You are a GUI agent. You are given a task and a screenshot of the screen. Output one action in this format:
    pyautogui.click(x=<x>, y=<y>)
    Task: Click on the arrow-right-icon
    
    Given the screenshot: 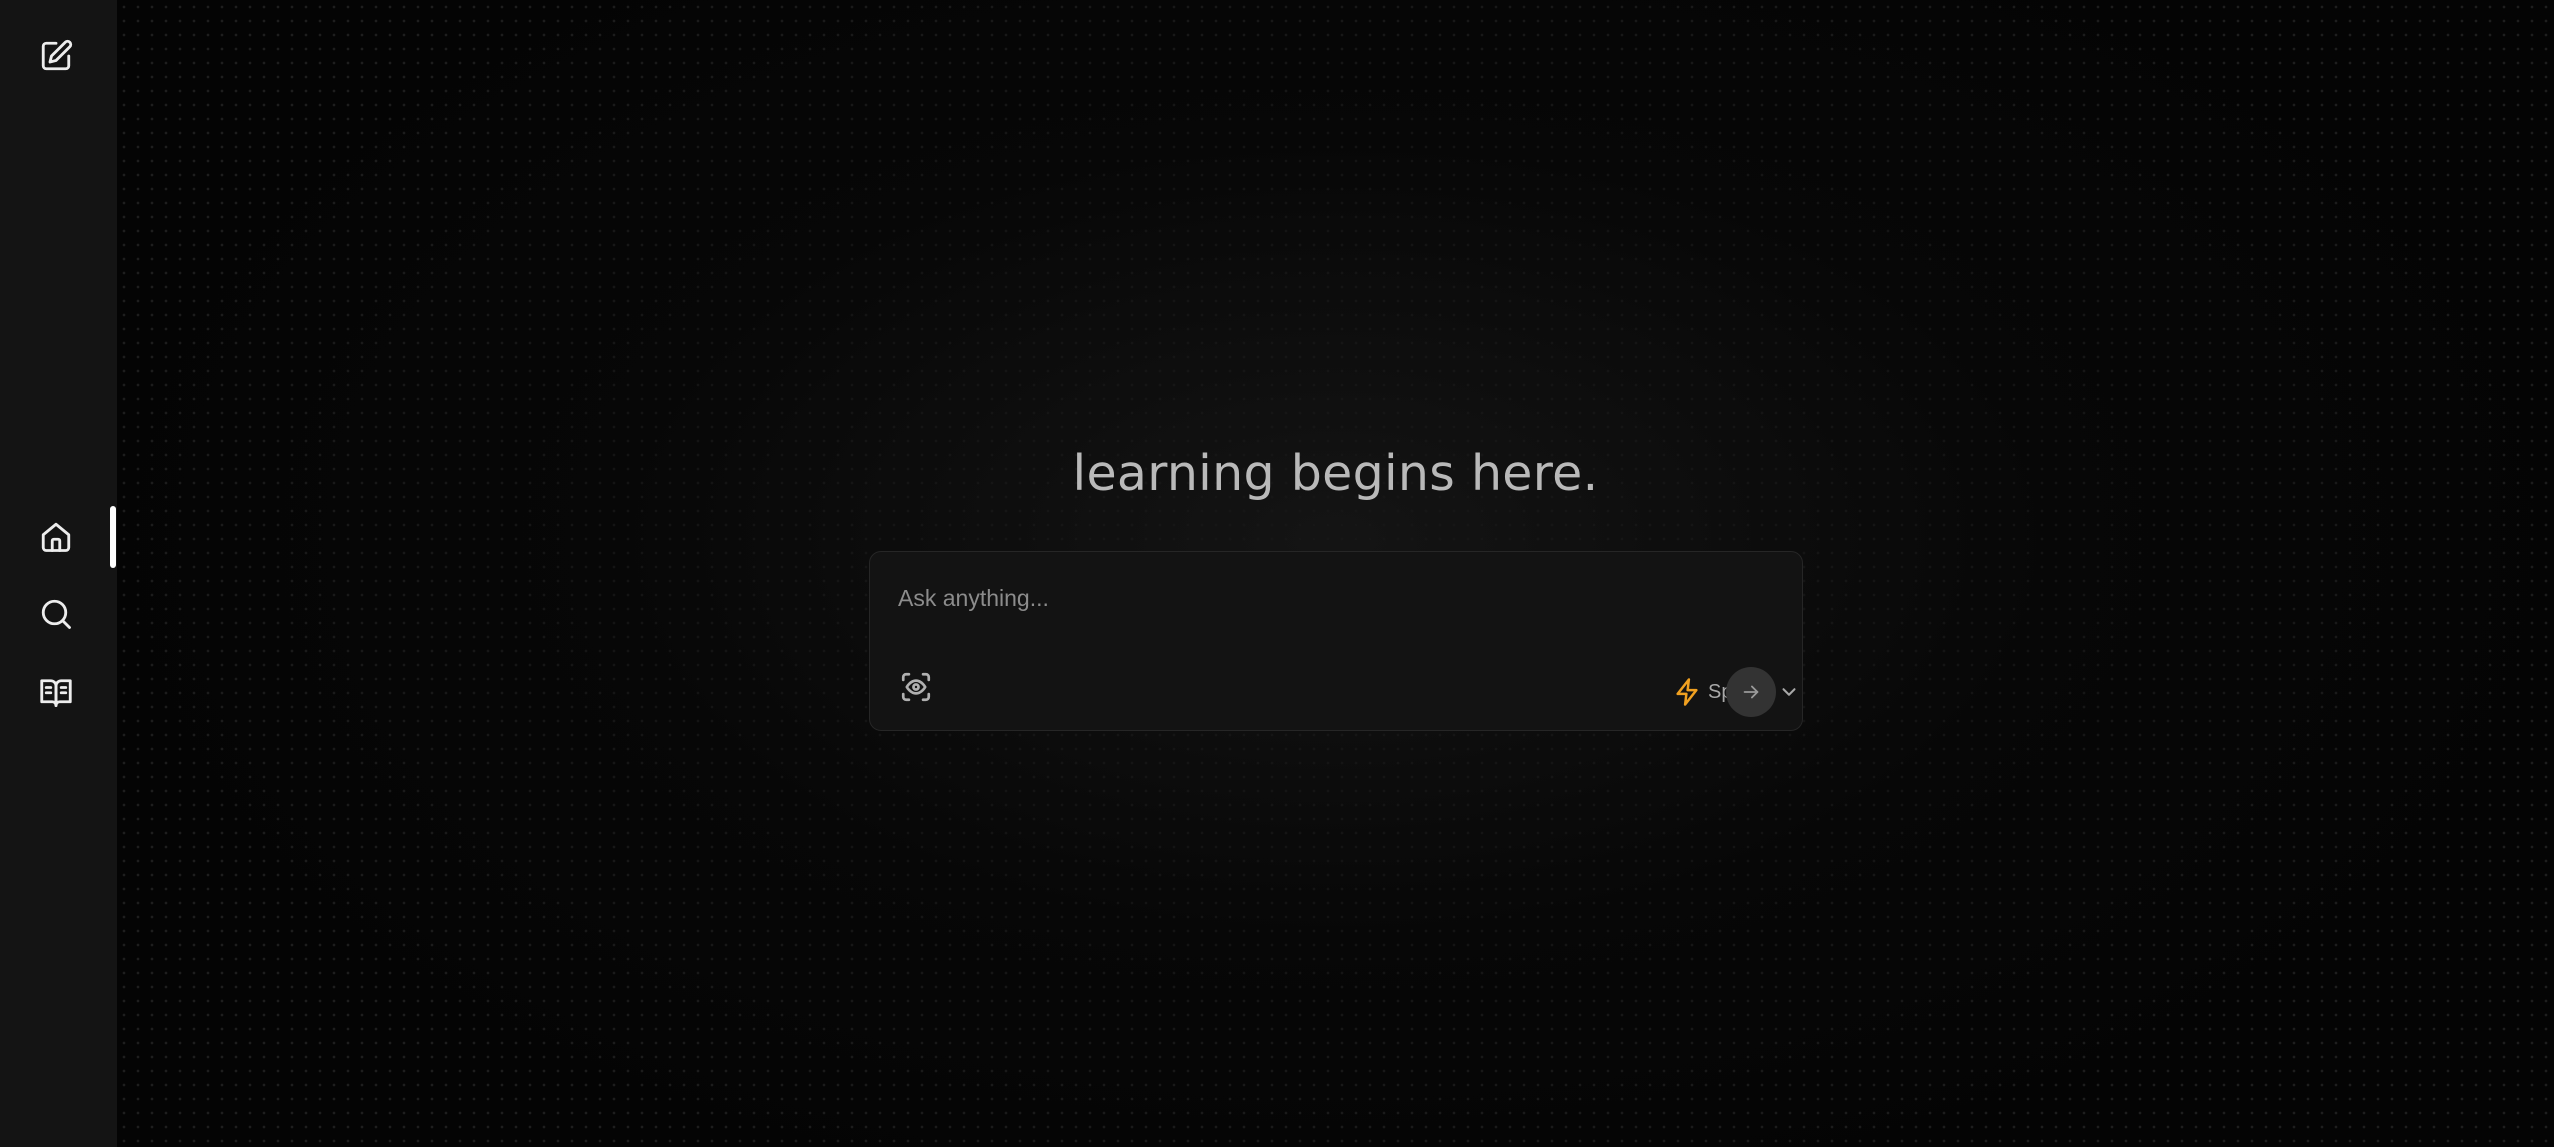 What is the action you would take?
    pyautogui.click(x=1751, y=692)
    